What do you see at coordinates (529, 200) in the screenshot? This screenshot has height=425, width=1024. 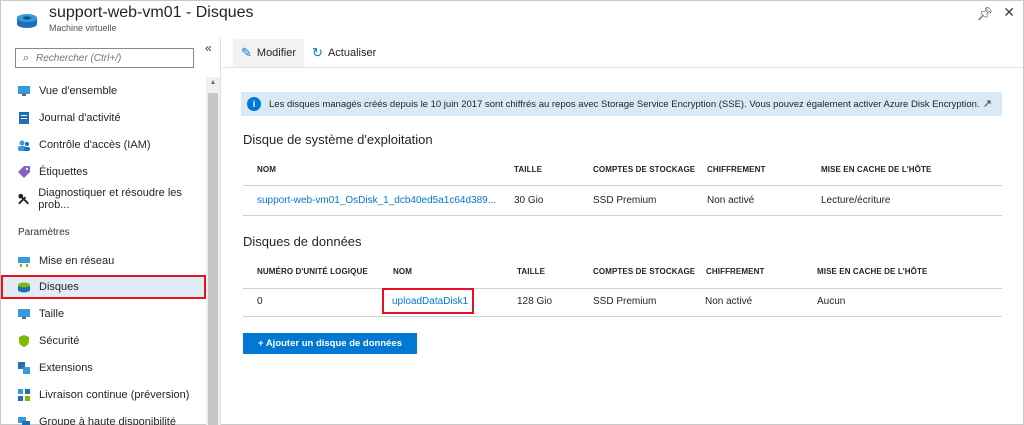 I see `os-disk-size: 30 Gio` at bounding box center [529, 200].